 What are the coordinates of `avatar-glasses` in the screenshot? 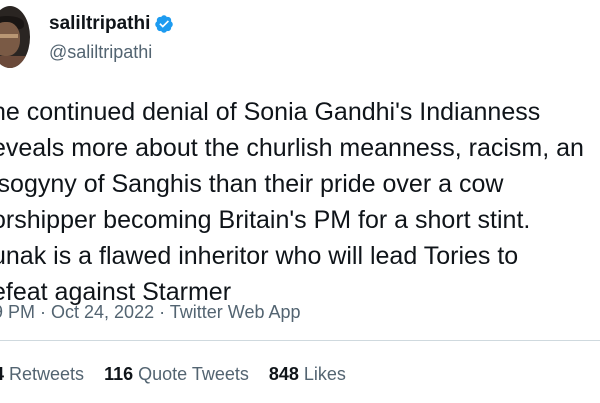 It's located at (9, 36).